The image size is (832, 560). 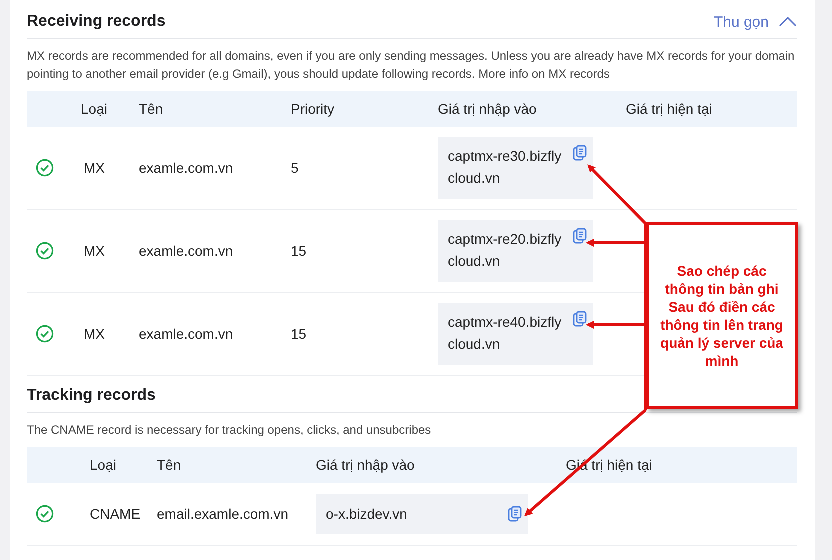 What do you see at coordinates (515, 168) in the screenshot?
I see `value-field: captmx-re30.bizfly cloud.vn` at bounding box center [515, 168].